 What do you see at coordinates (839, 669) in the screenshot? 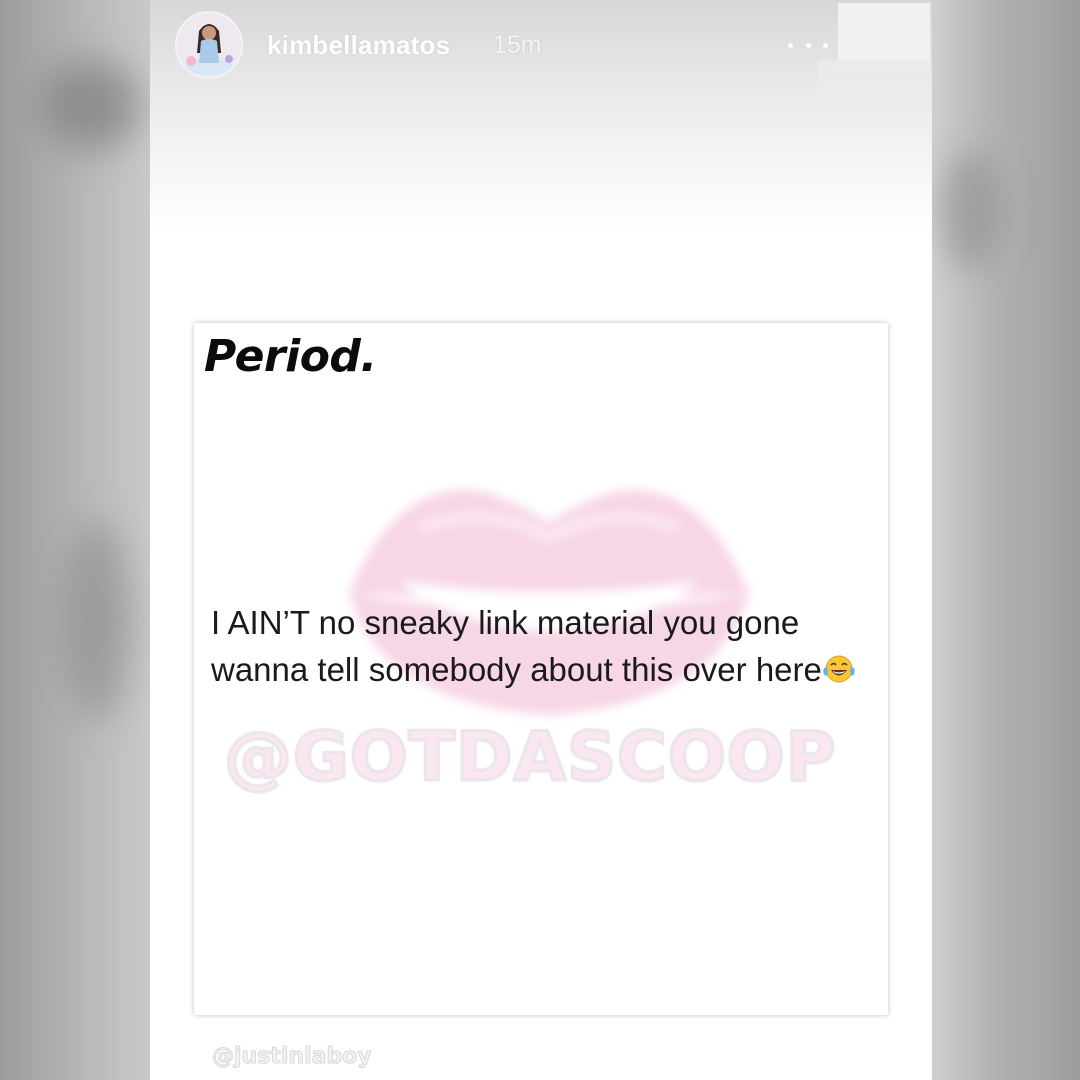
I see `face-with-tears-of-joy-icon` at bounding box center [839, 669].